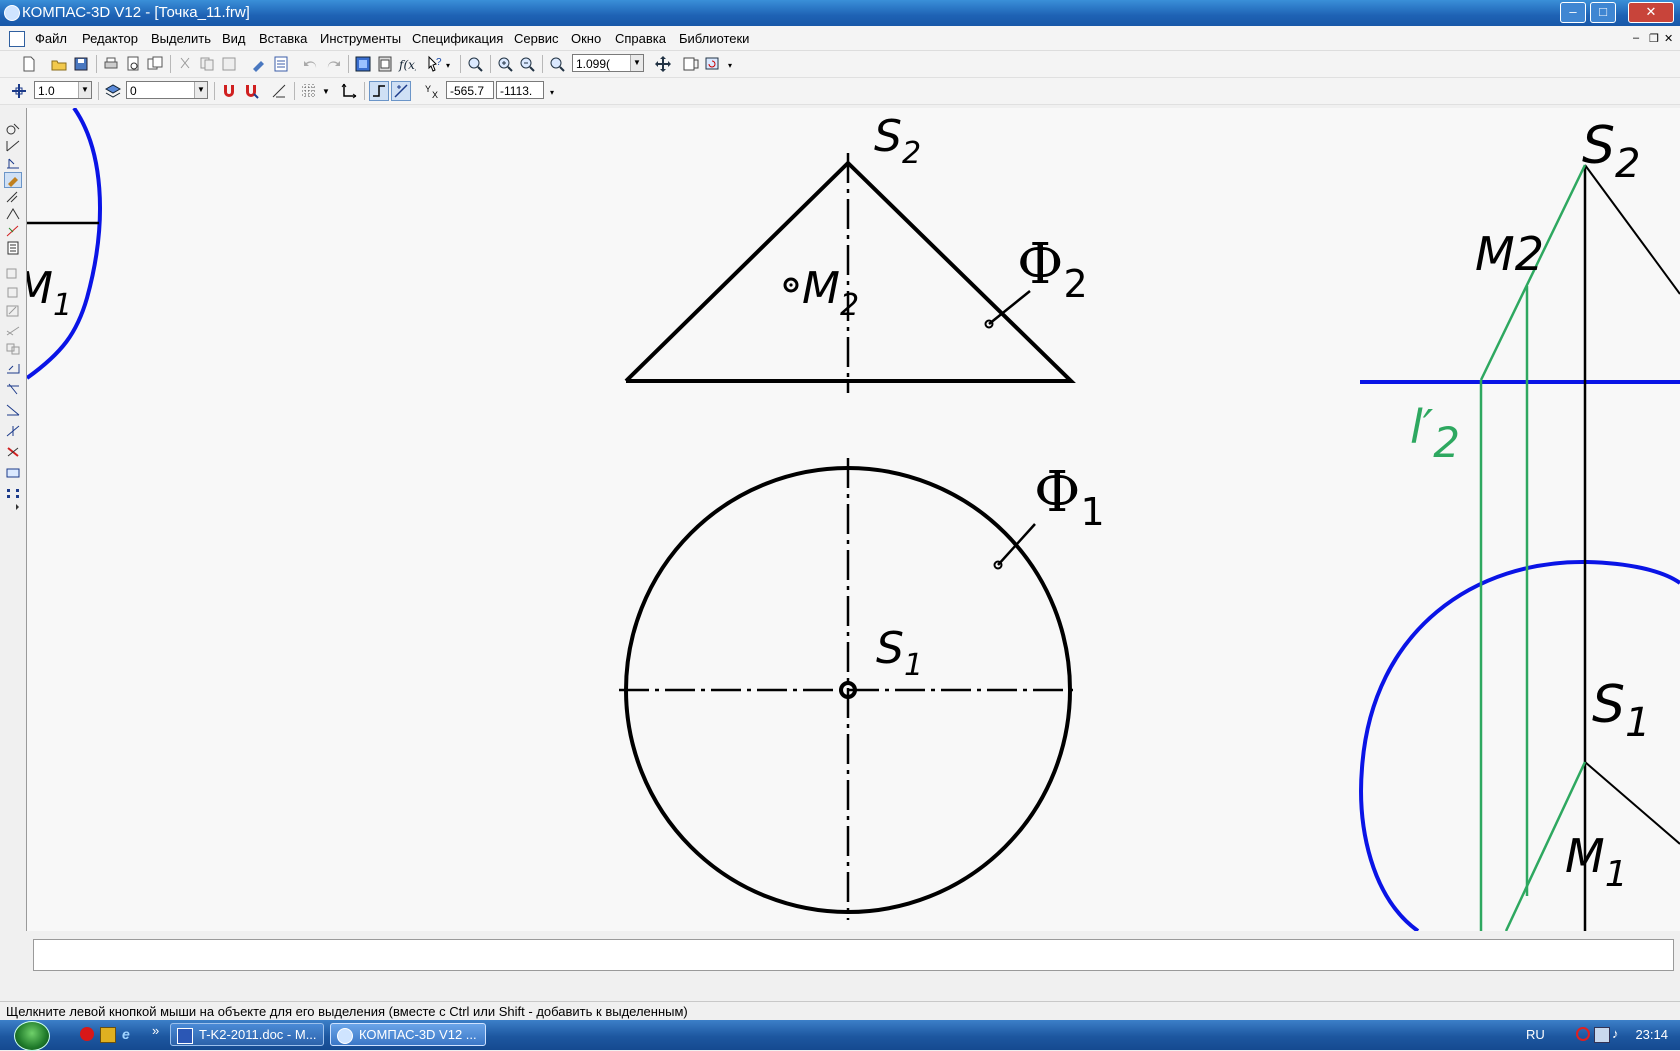 This screenshot has height=1051, width=1680. I want to click on document-icon, so click(17, 39).